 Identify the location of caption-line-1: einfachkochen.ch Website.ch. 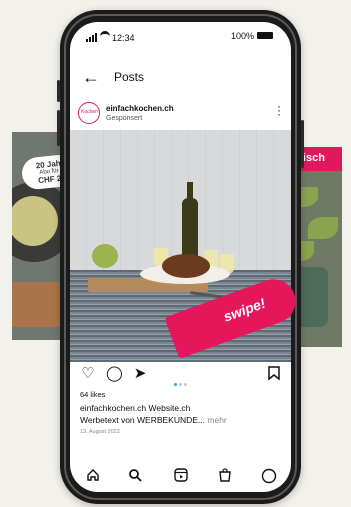
(135, 408).